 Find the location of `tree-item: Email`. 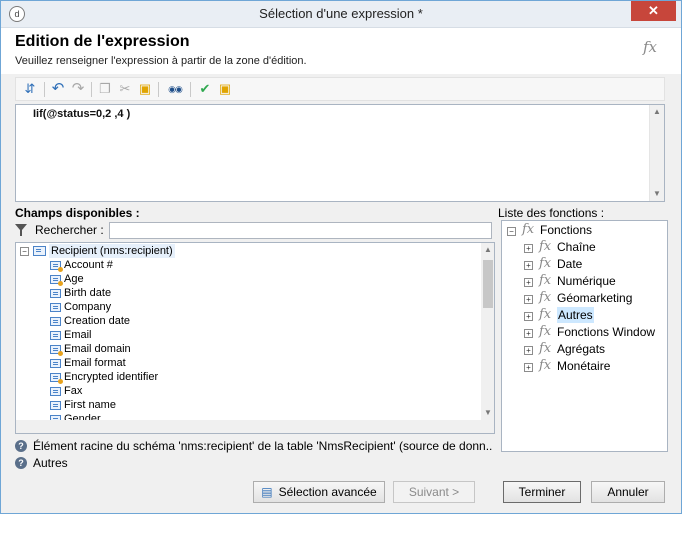

tree-item: Email is located at coordinates (78, 335).